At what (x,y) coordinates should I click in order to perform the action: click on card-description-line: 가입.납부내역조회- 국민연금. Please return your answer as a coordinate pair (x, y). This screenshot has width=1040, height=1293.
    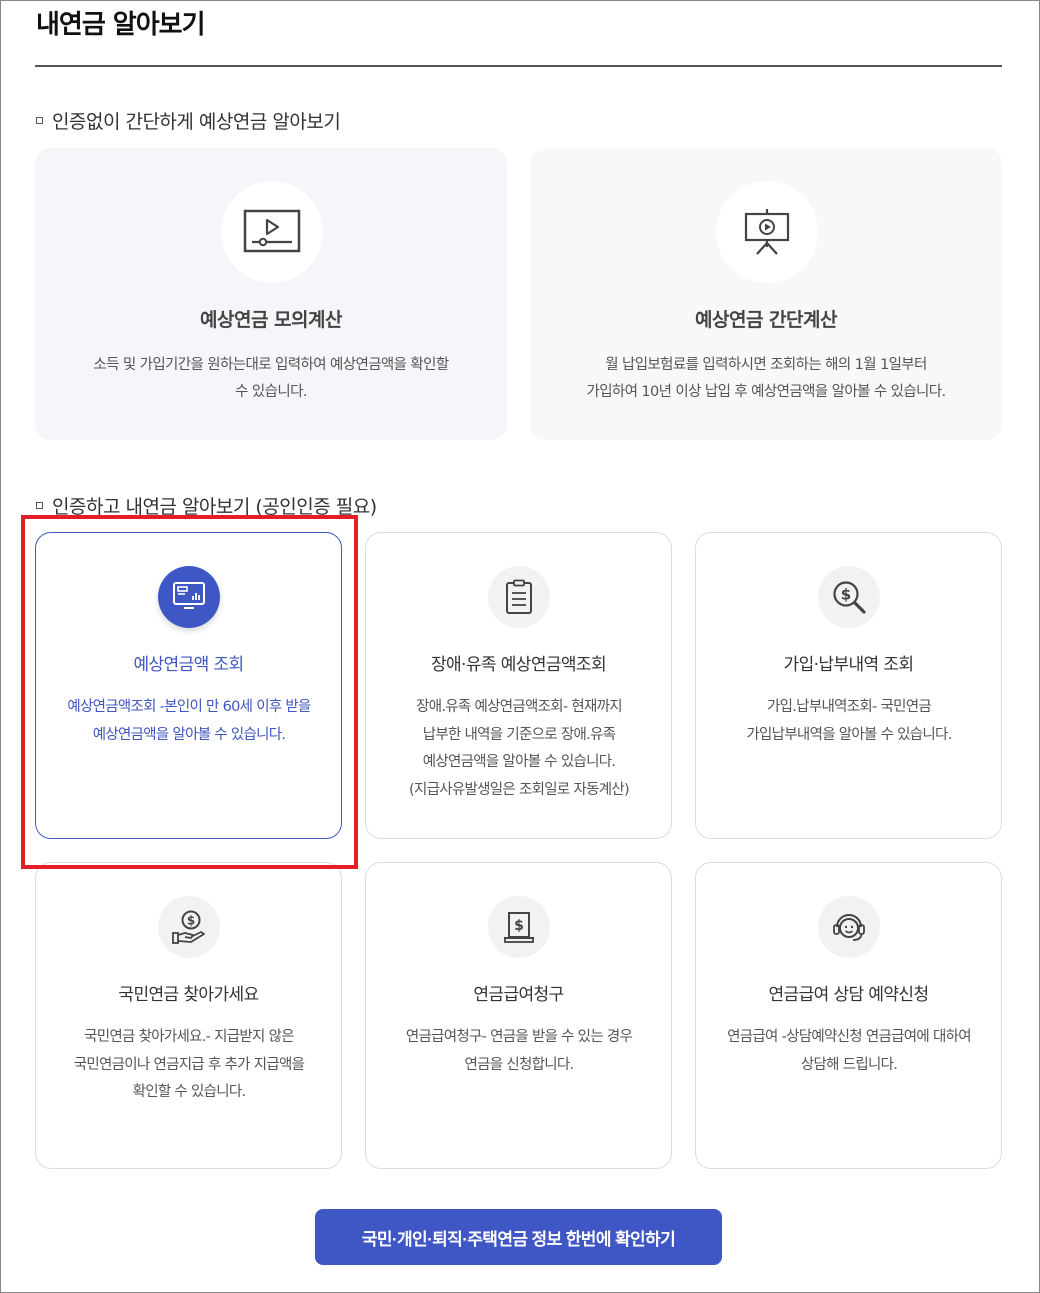
    Looking at the image, I should click on (849, 707).